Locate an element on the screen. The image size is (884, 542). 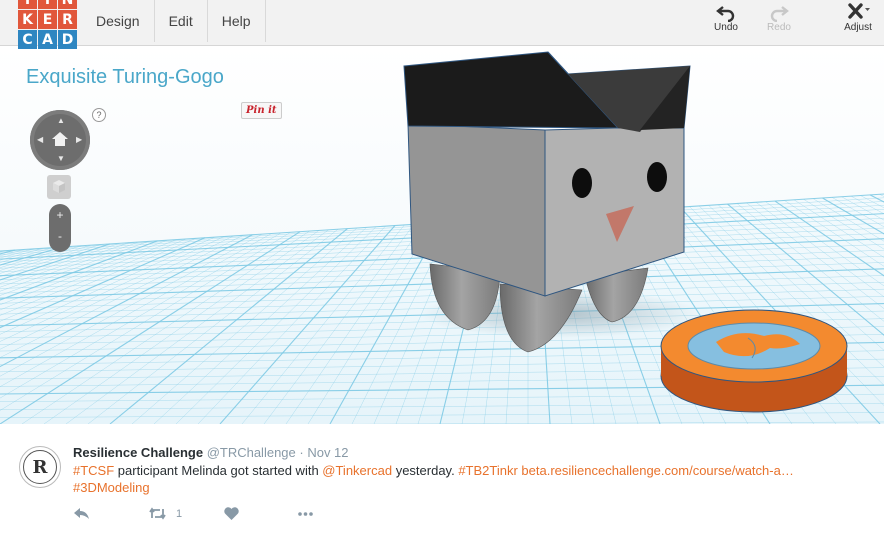
retweet-button: 1 is located at coordinates (165, 513).